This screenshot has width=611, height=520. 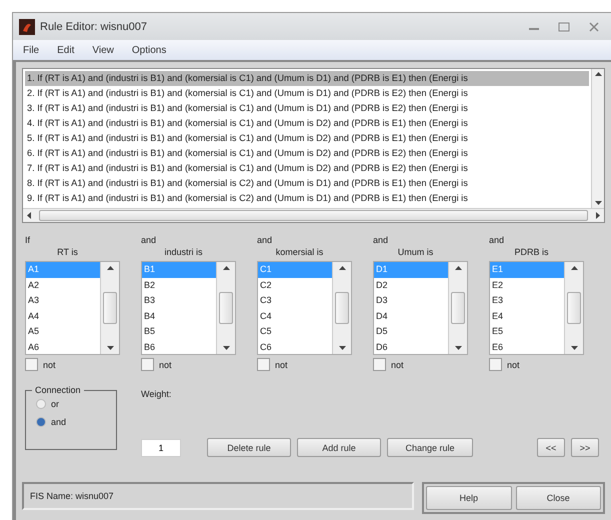 What do you see at coordinates (411, 300) in the screenshot?
I see `list-item: D3` at bounding box center [411, 300].